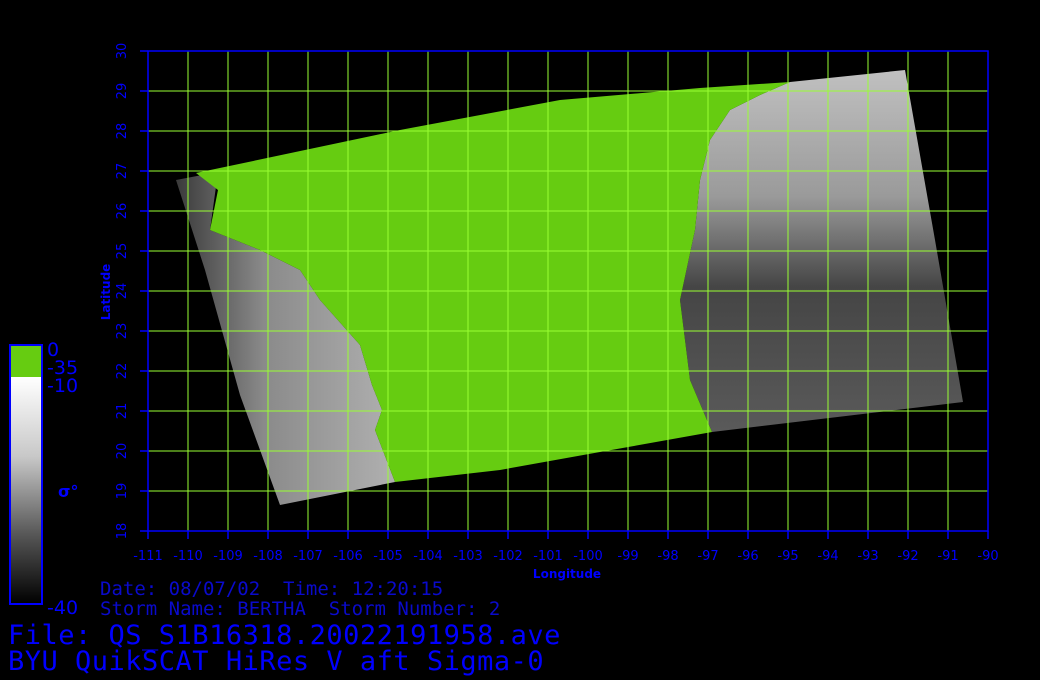 This screenshot has width=1040, height=680. I want to click on longitude-tick-label: -94, so click(827, 556).